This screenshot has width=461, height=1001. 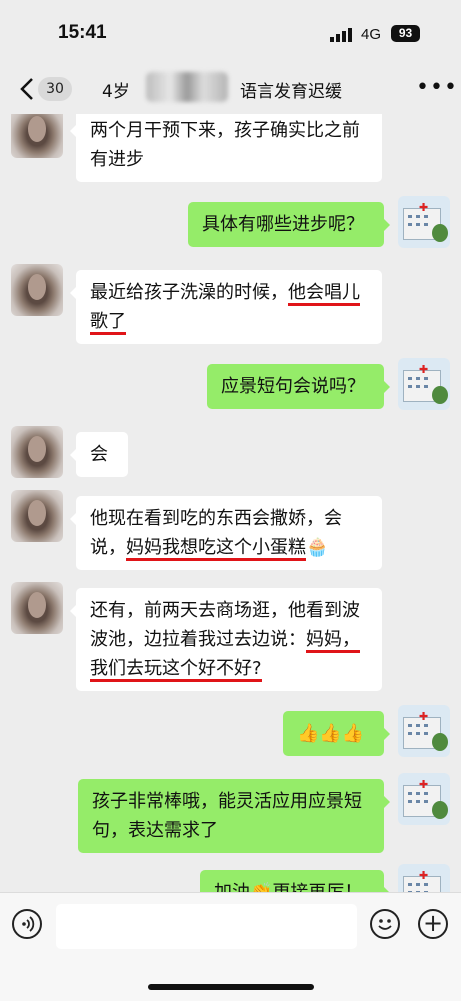 I want to click on message-bubble-received: 会, so click(x=99, y=454).